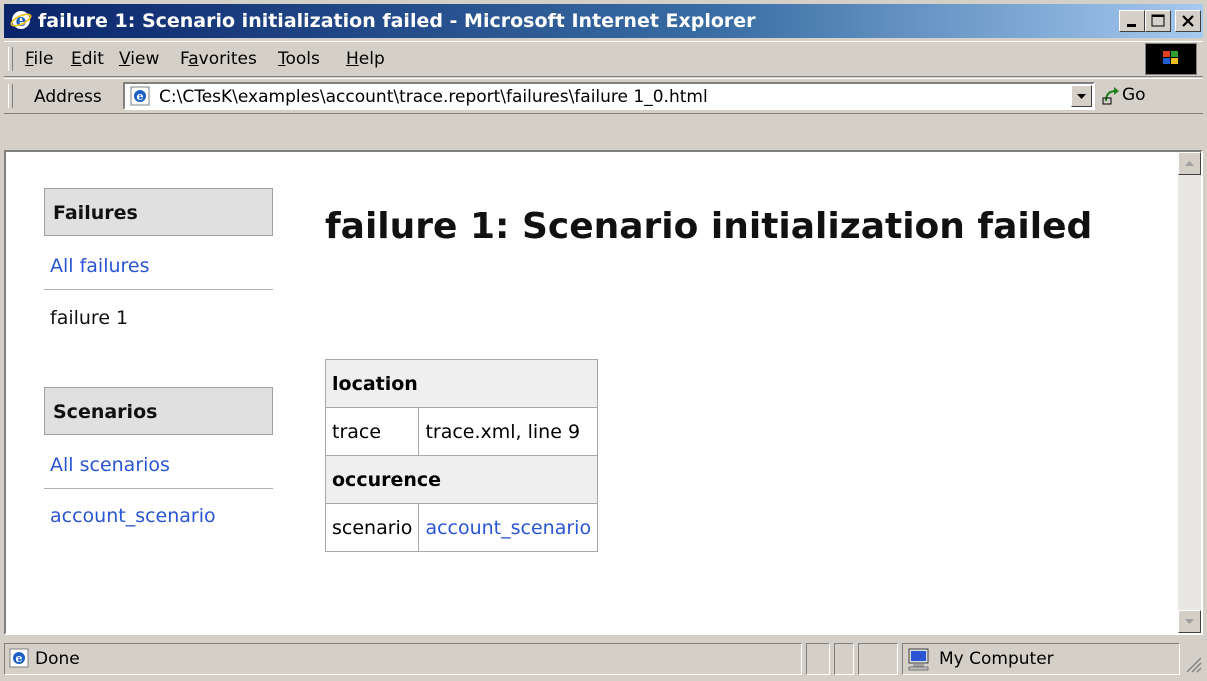 The image size is (1207, 681). What do you see at coordinates (21, 20) in the screenshot?
I see `ie-logo-icon: e` at bounding box center [21, 20].